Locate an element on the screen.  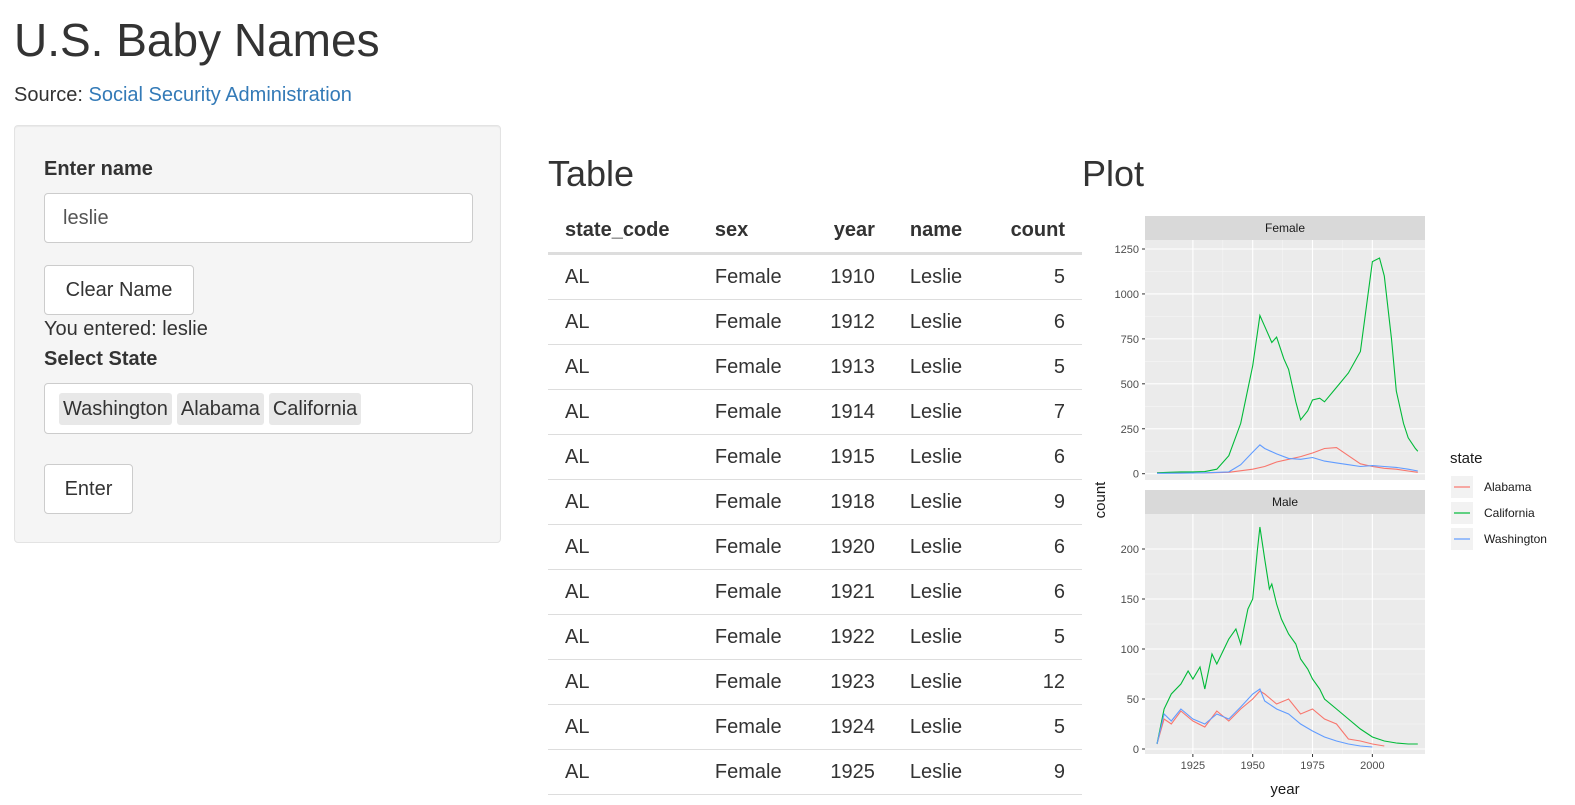
table-cell-year: 1922 is located at coordinates (849, 637).